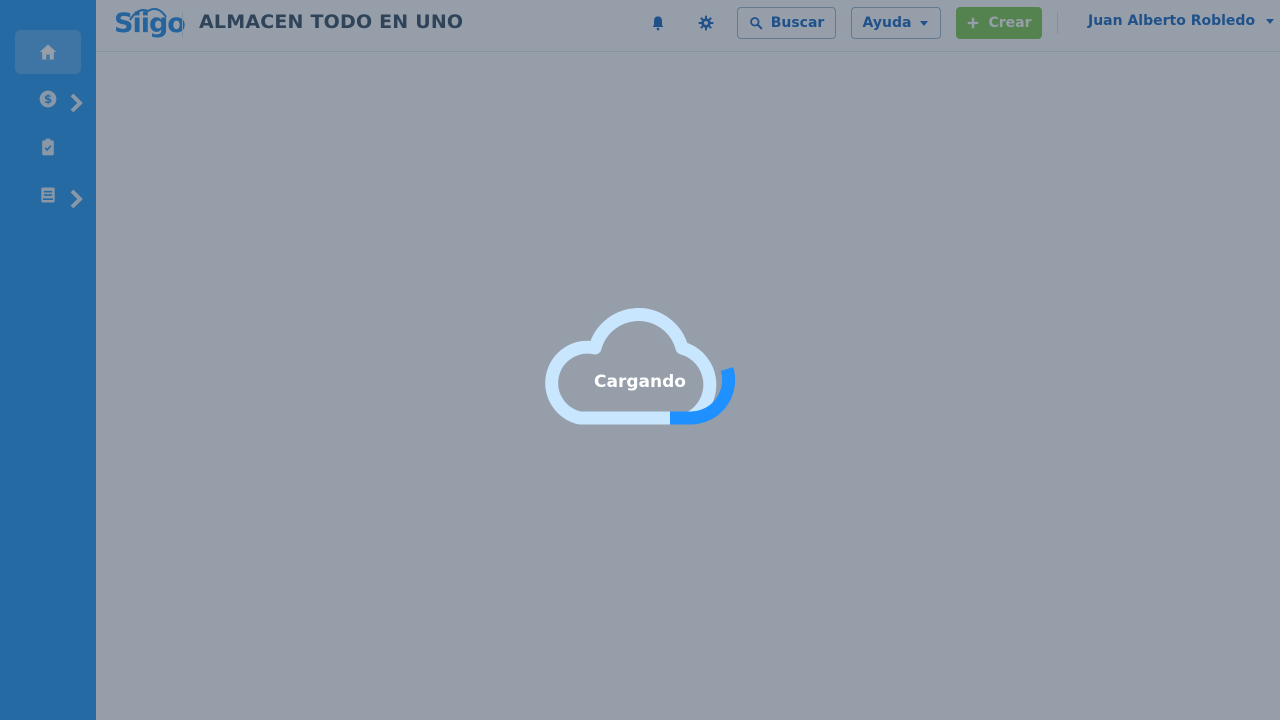 The image size is (1280, 720). I want to click on cloud-loader-icon, so click(640, 366).